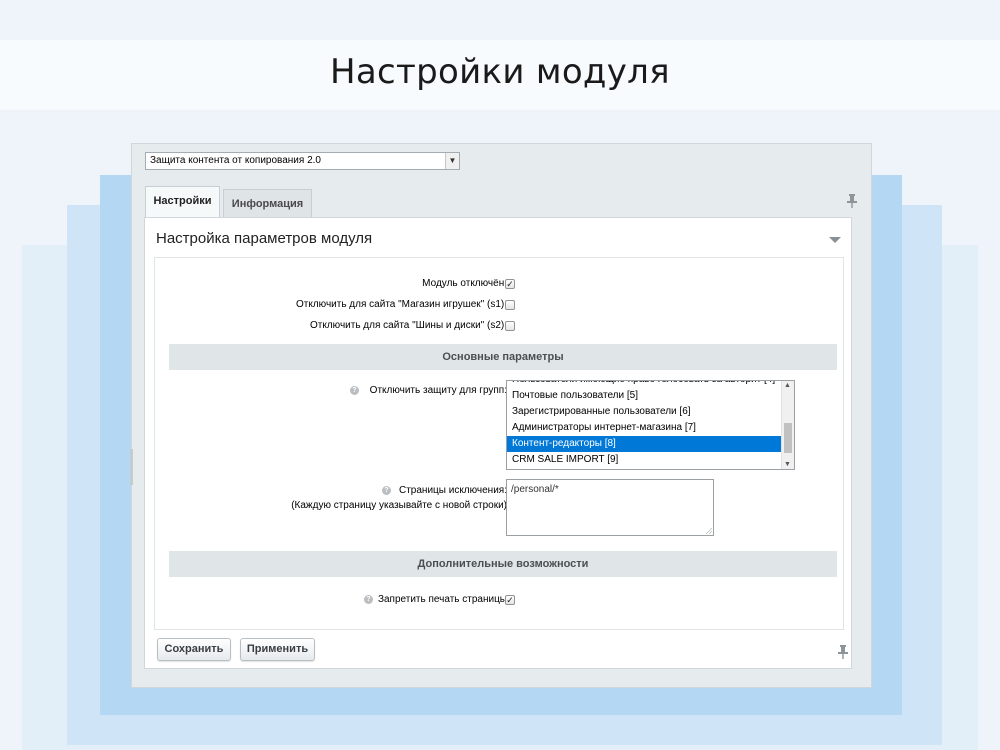  Describe the element at coordinates (645, 460) in the screenshot. I see `list-item: CRM SALE IMPORT [9]` at that location.